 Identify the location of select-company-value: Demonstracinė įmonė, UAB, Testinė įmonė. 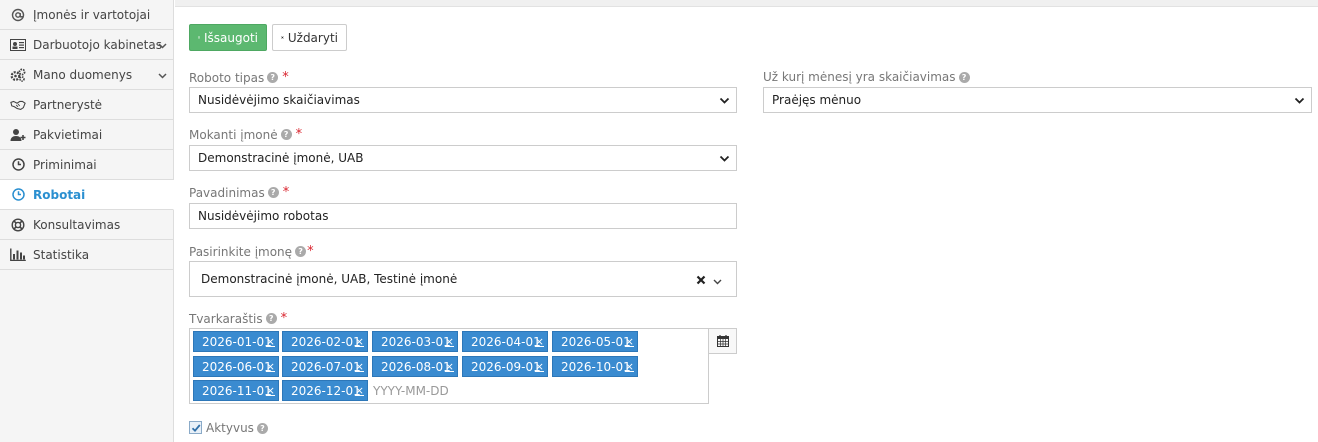
(329, 279).